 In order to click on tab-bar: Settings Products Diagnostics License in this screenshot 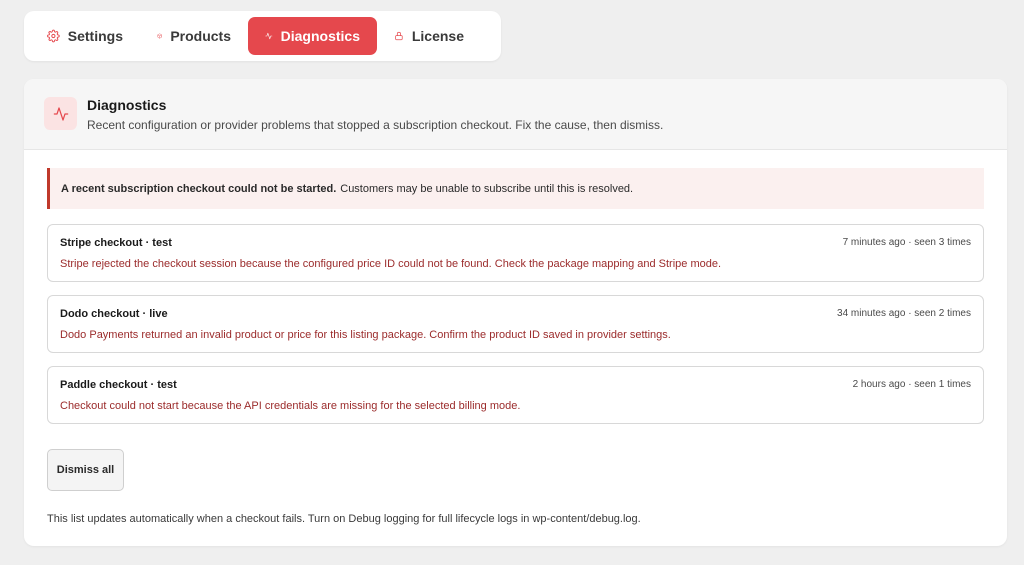, I will do `click(262, 36)`.